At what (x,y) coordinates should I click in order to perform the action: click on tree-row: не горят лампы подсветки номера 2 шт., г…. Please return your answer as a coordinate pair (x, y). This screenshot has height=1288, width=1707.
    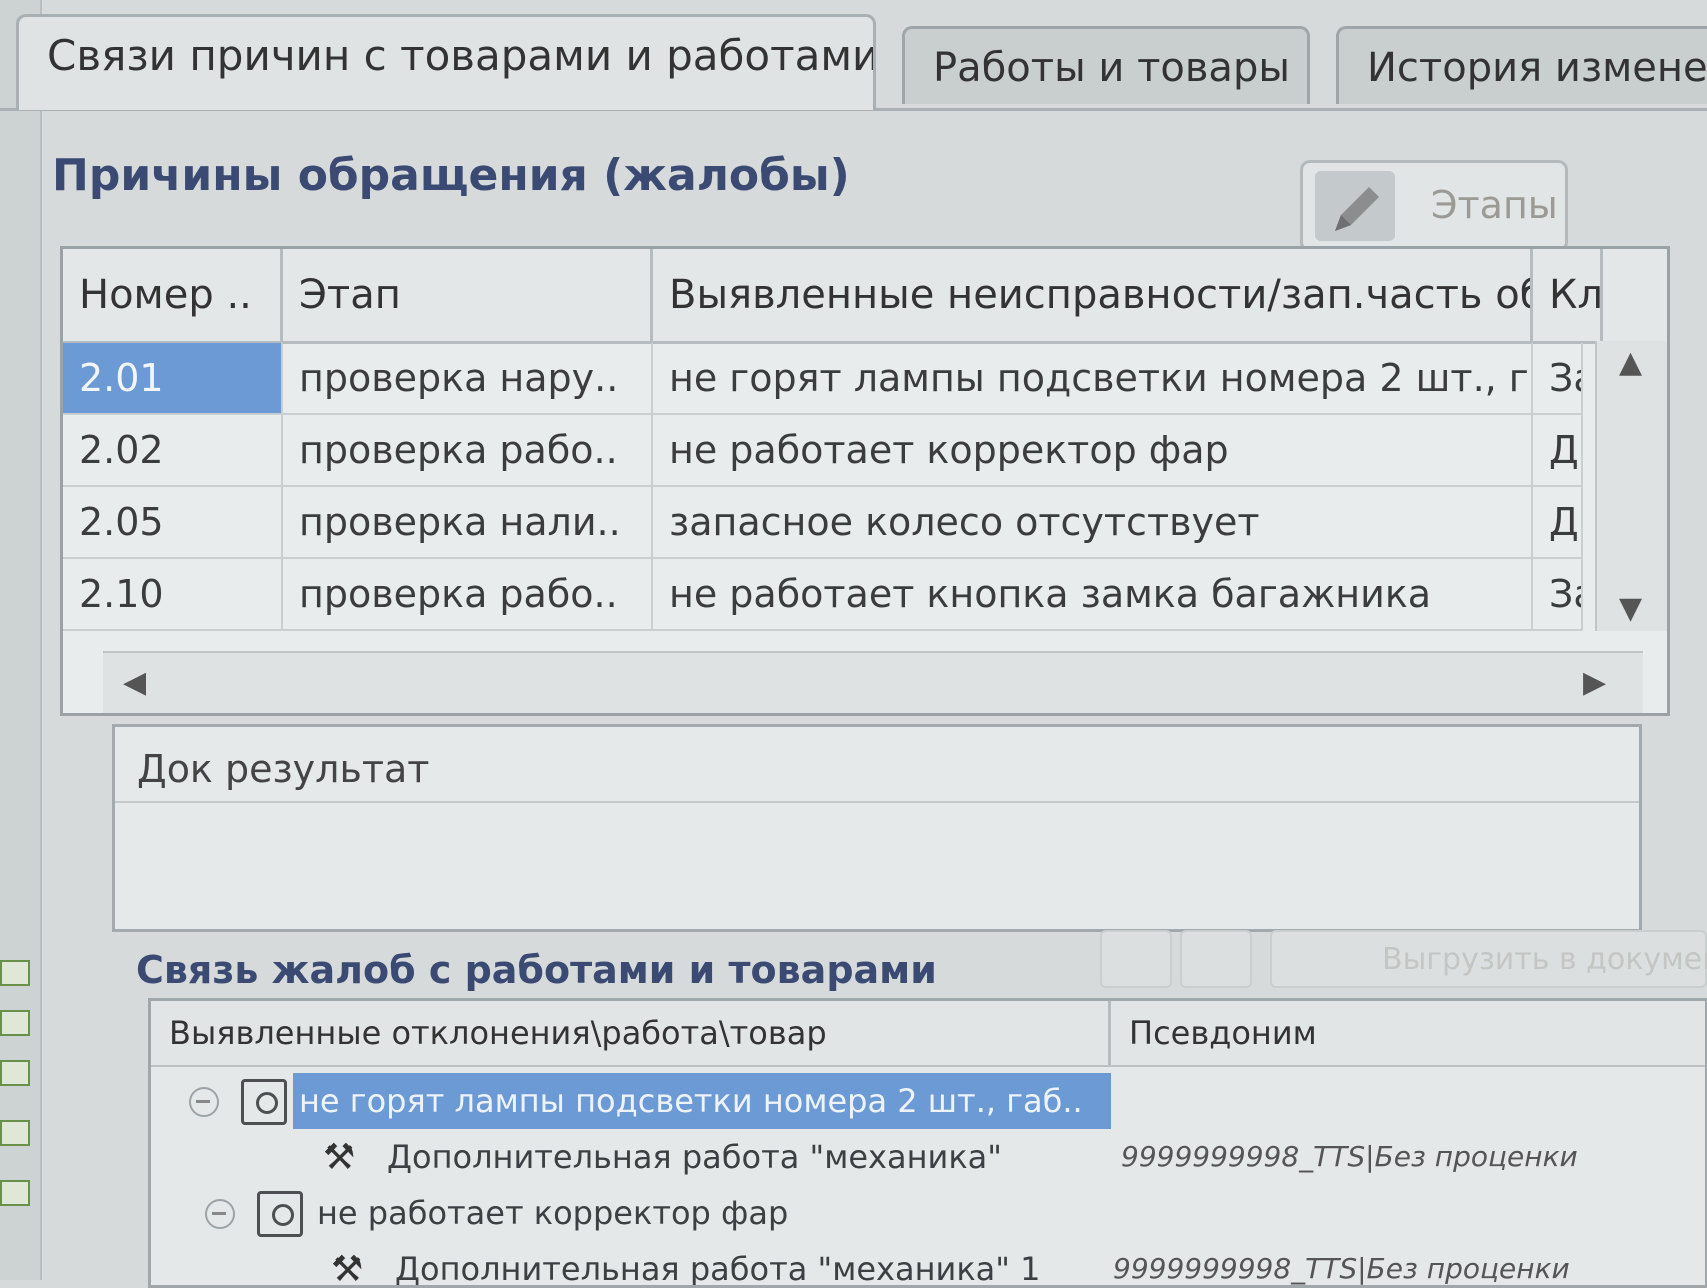
    Looking at the image, I should click on (928, 1101).